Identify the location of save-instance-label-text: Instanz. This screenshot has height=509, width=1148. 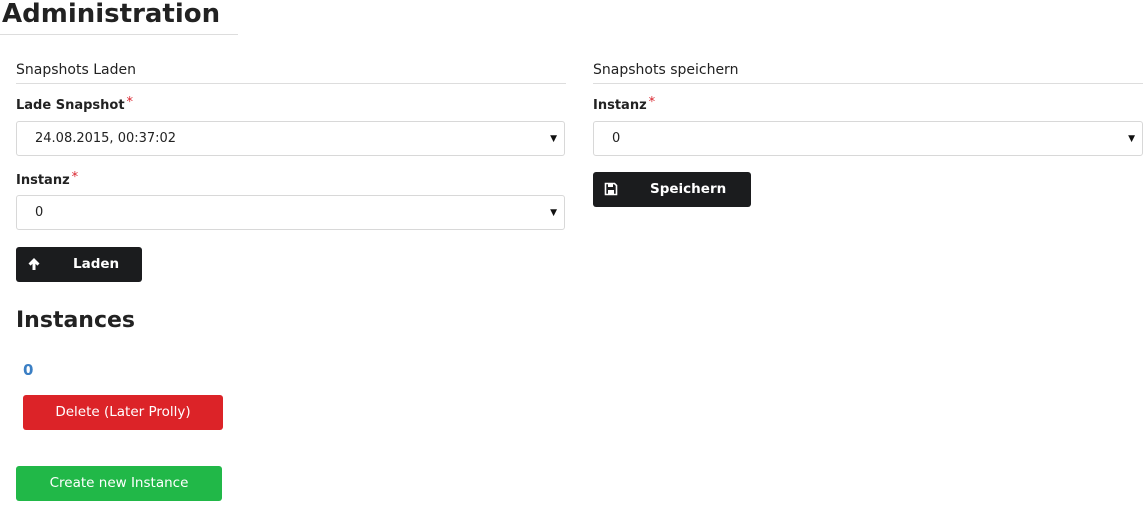
(620, 105).